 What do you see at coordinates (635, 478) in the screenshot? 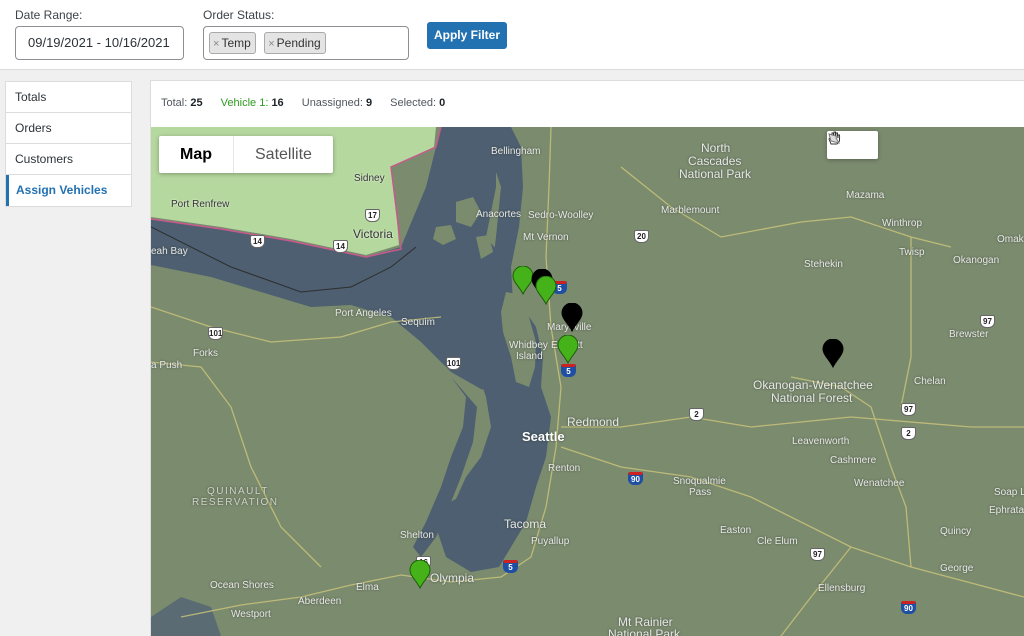
I see `shield-90a: 90` at bounding box center [635, 478].